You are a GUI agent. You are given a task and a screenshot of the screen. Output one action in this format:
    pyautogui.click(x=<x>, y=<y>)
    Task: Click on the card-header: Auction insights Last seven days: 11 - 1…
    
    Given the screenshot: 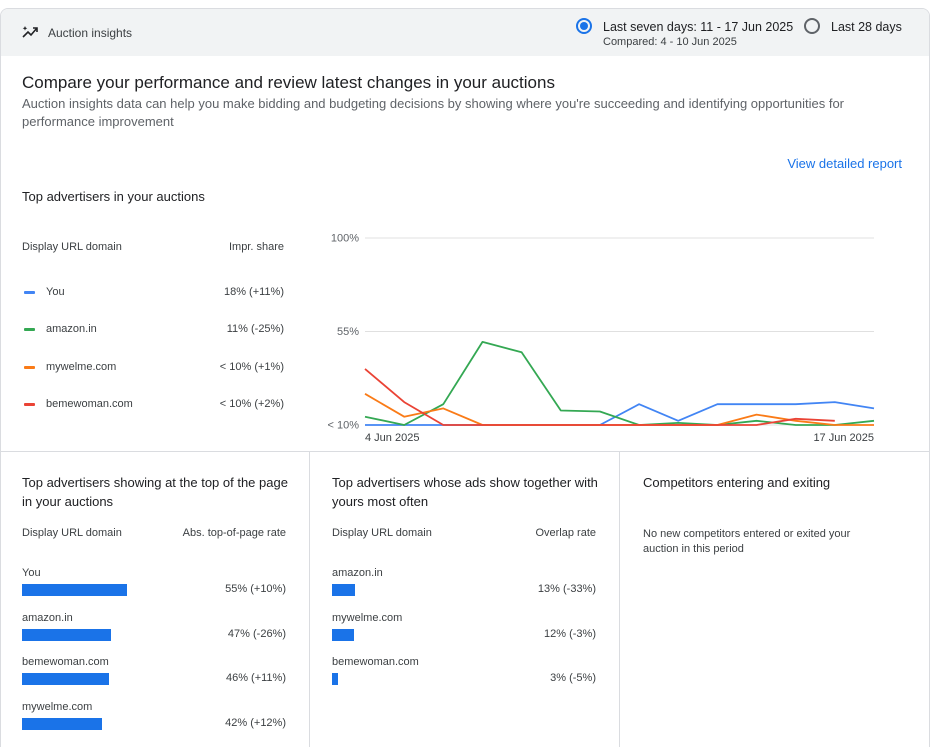 What is the action you would take?
    pyautogui.click(x=465, y=32)
    